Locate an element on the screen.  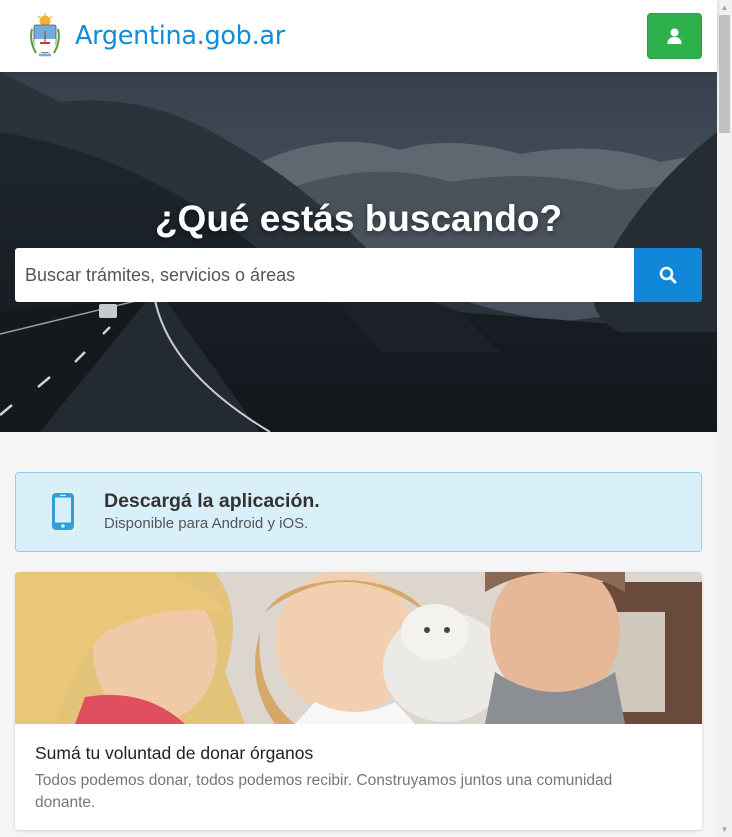
scroll-up-arrow-icon: ▲ is located at coordinates (724, 7).